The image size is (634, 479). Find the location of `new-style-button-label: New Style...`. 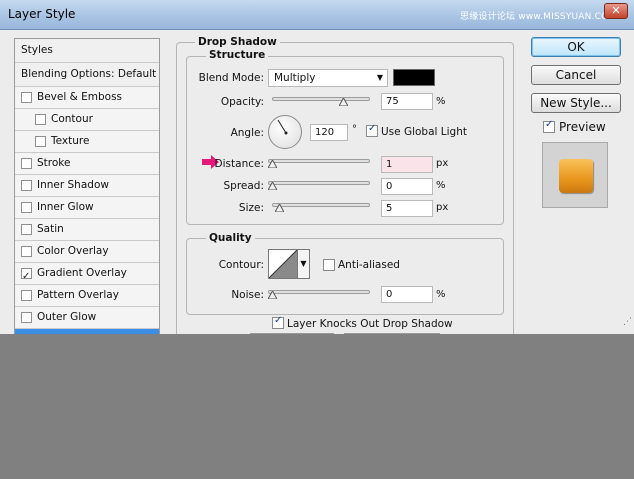

new-style-button-label: New Style... is located at coordinates (576, 103).